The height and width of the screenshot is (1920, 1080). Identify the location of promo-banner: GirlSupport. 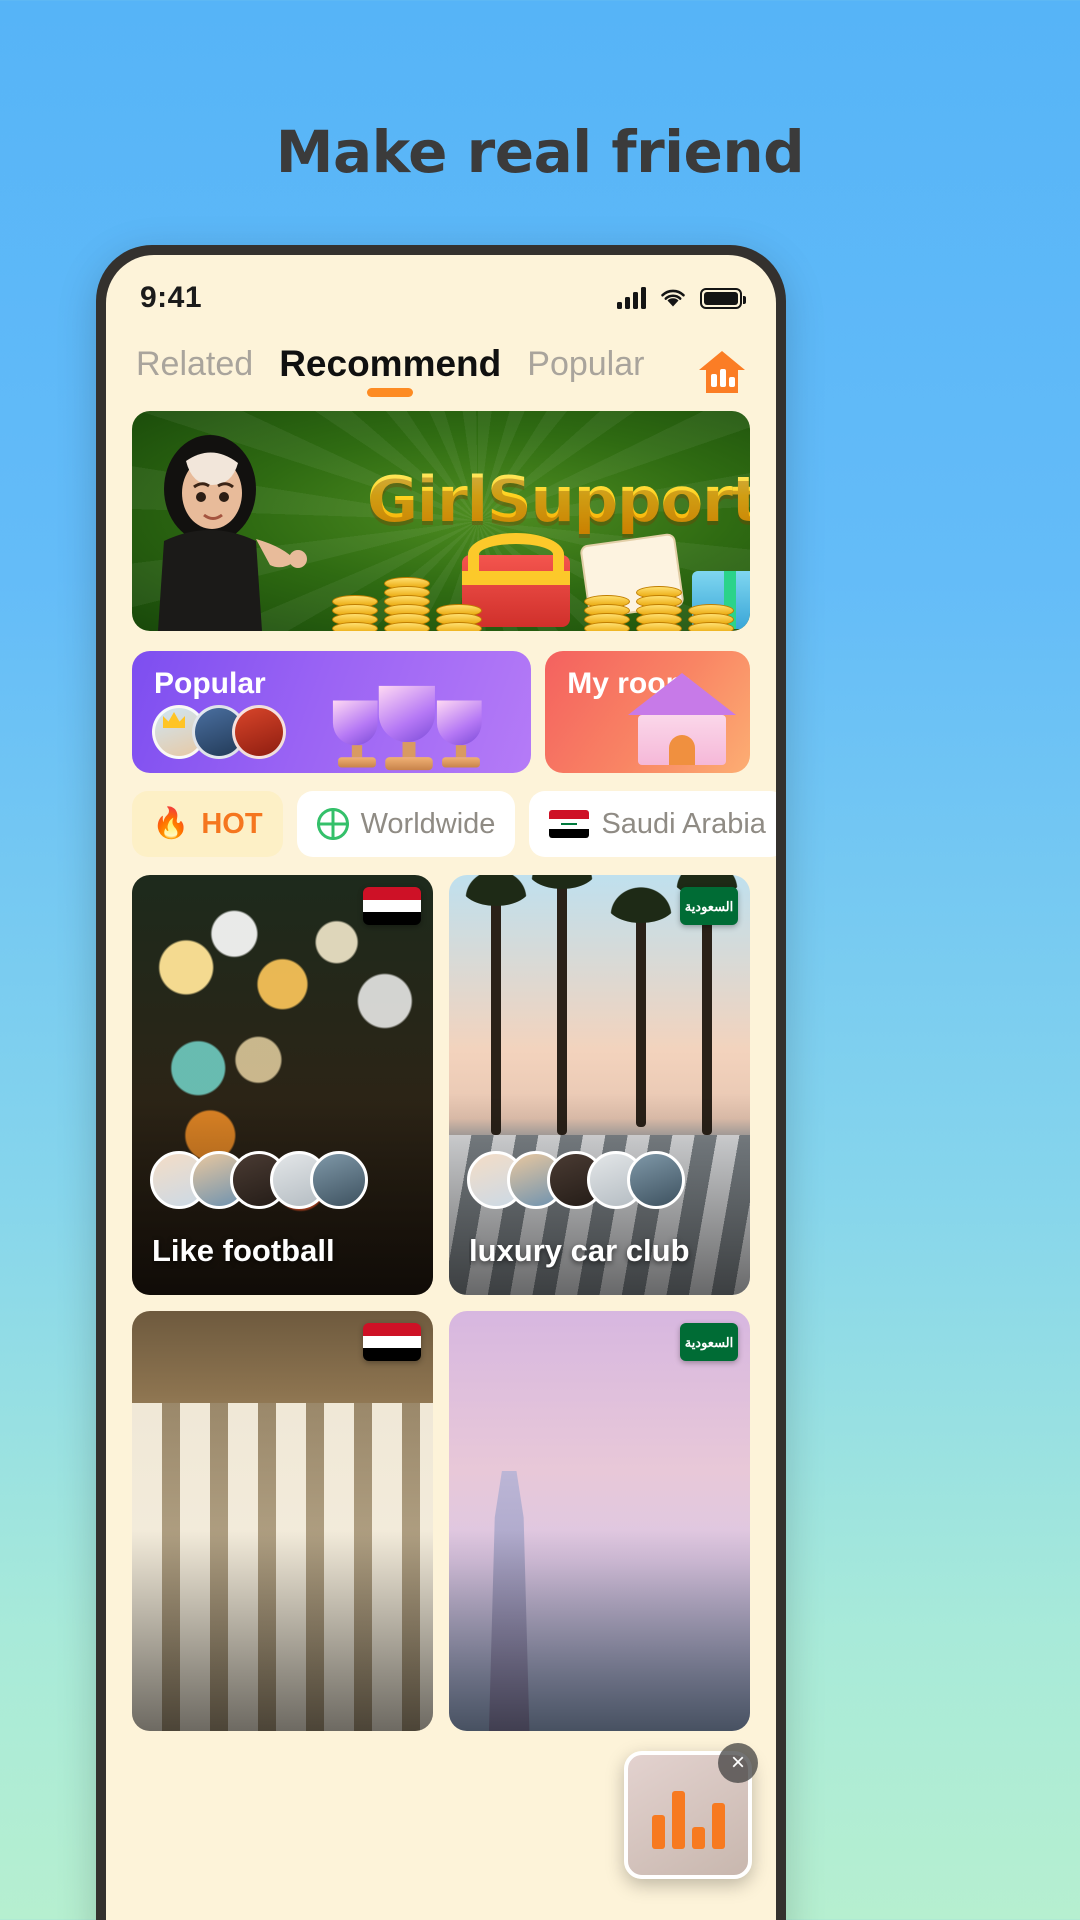
(441, 521).